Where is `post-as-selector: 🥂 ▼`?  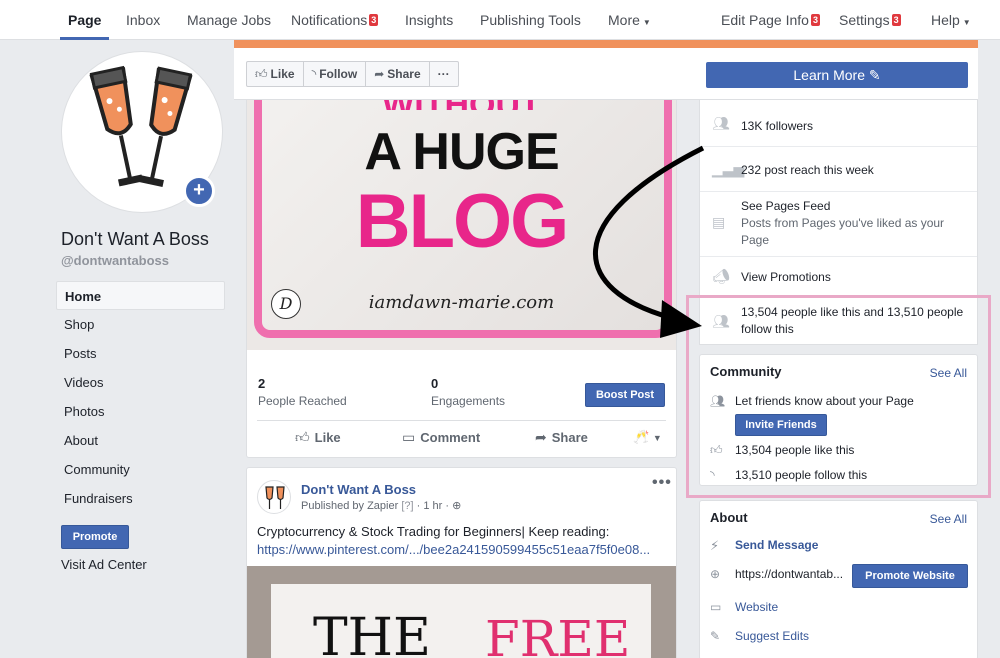
post-as-selector: 🥂 ▼ is located at coordinates (647, 437).